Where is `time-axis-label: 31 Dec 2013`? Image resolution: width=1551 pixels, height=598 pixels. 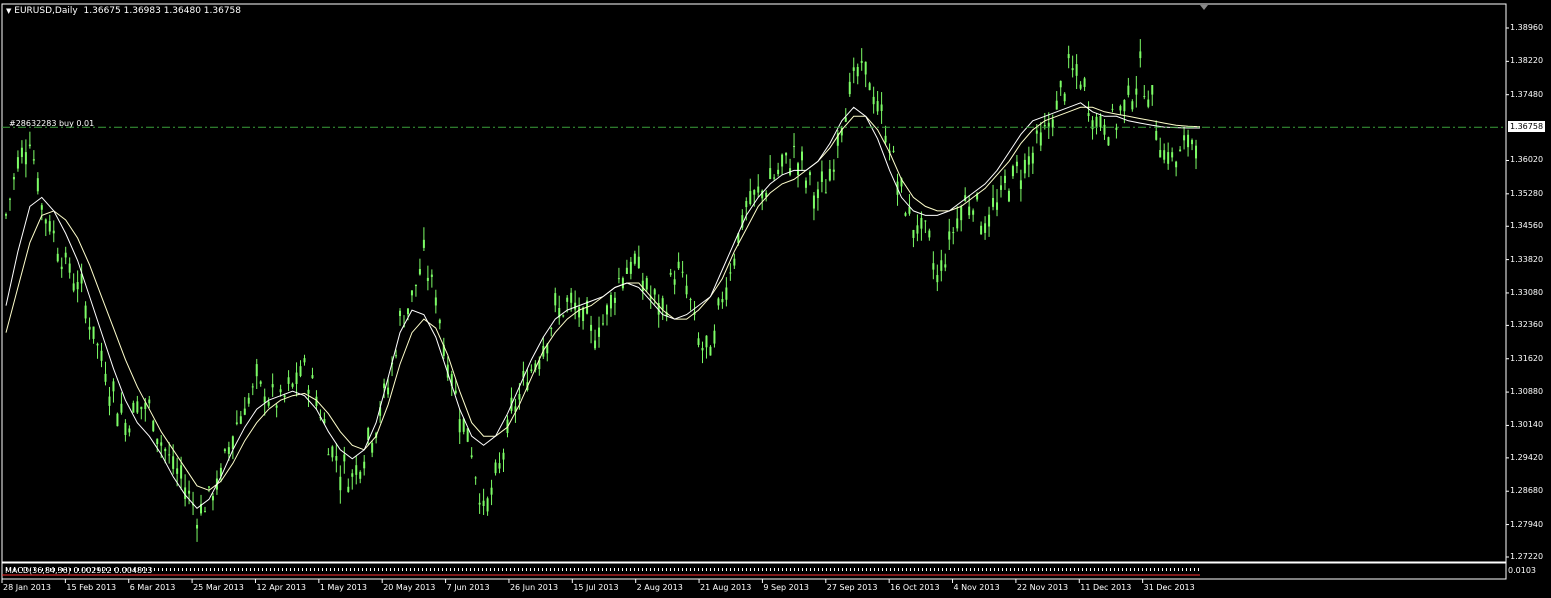
time-axis-label: 31 Dec 2013 is located at coordinates (1169, 587).